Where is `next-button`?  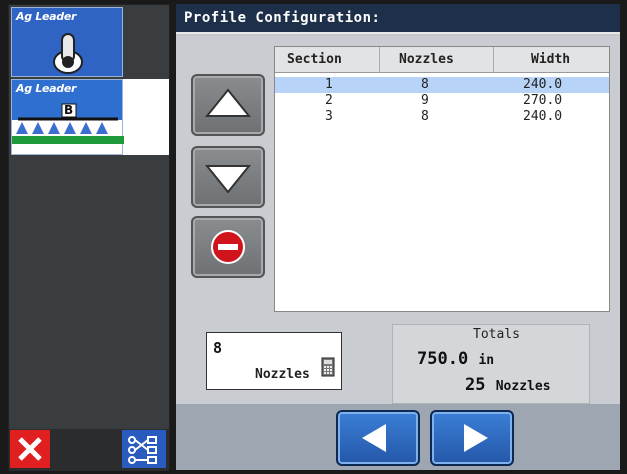 next-button is located at coordinates (472, 438).